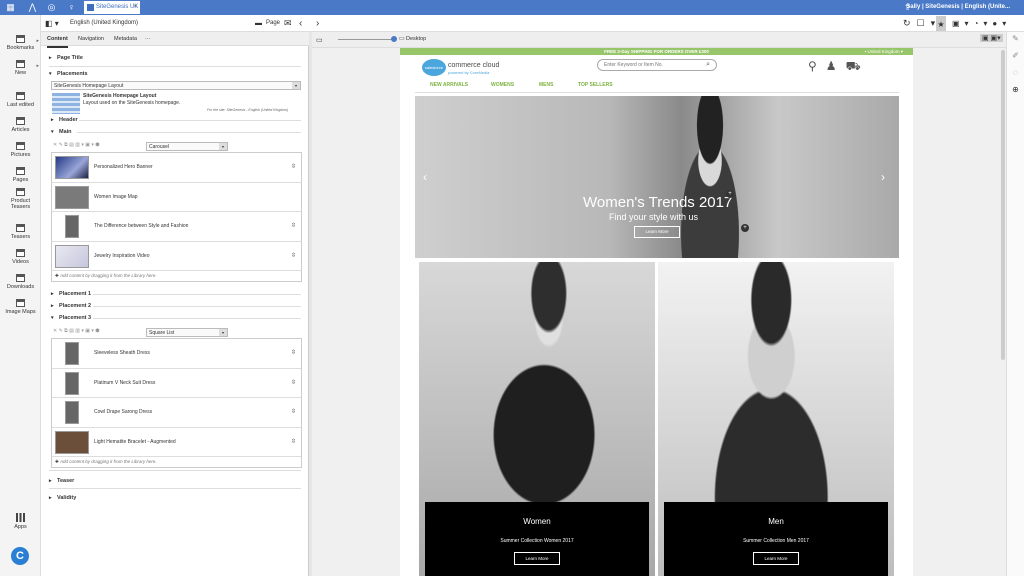 The image size is (1024, 576). I want to click on main-view-select: Carousel ▾, so click(187, 146).